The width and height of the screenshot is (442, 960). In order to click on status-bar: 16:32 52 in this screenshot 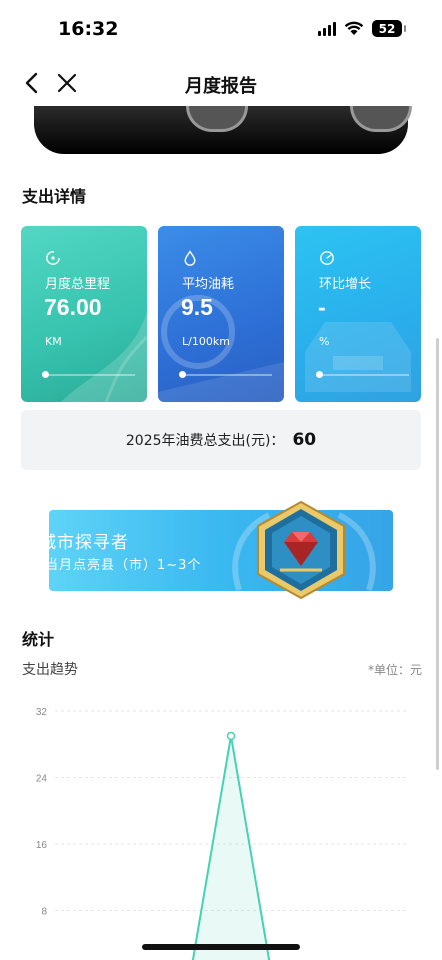, I will do `click(221, 30)`.